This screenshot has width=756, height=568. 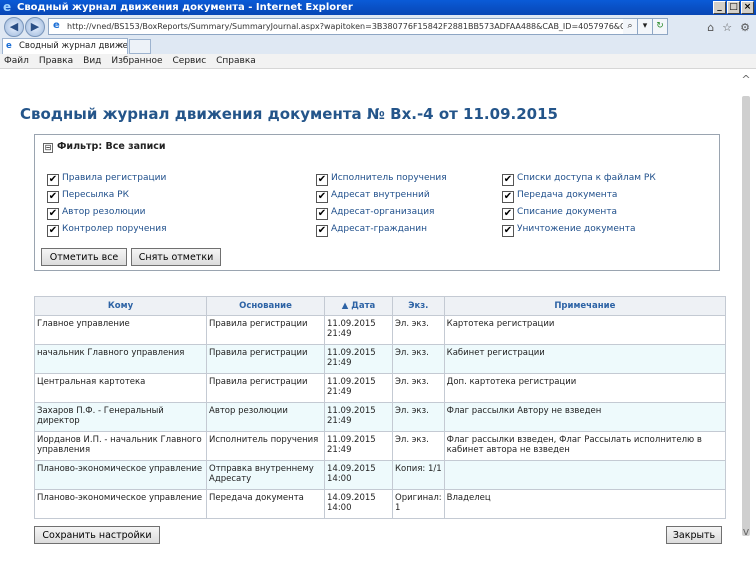 What do you see at coordinates (114, 178) in the screenshot?
I see `checkbox-label: Правила регистрации` at bounding box center [114, 178].